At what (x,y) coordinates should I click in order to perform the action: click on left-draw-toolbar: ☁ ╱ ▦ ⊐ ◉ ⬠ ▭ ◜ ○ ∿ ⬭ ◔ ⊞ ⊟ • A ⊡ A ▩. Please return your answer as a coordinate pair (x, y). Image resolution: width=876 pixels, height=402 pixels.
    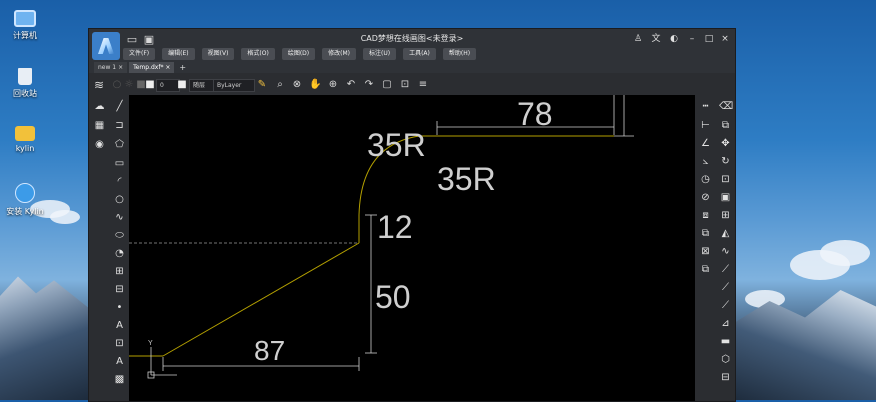
    Looking at the image, I should click on (109, 248).